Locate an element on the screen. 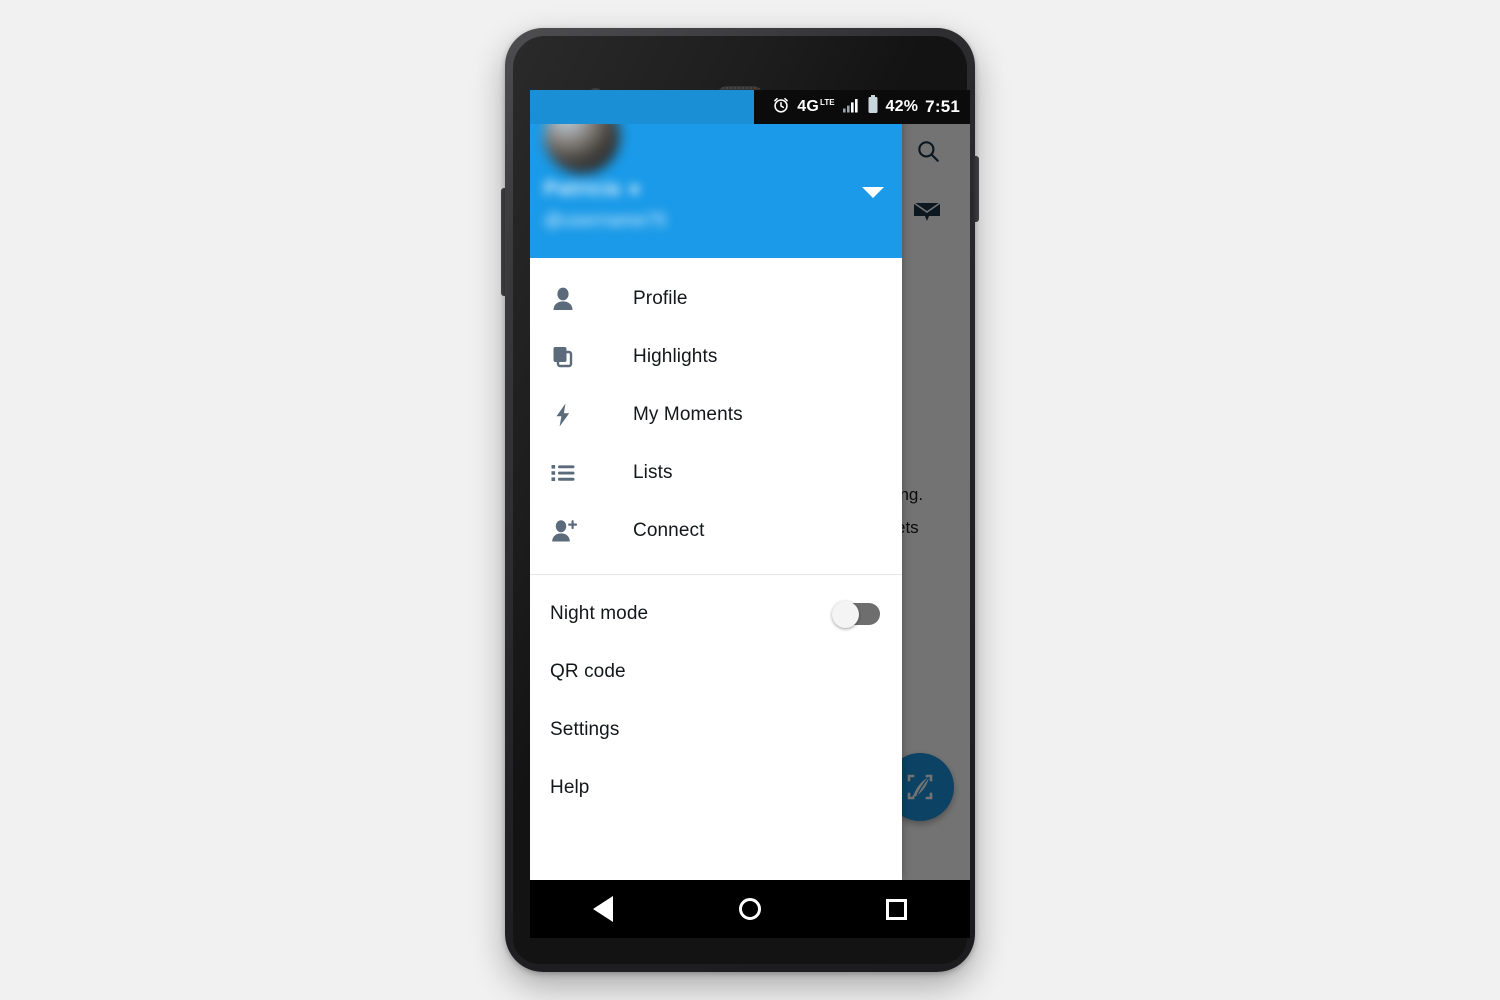 The image size is (1500, 1000). signal-bars-icon is located at coordinates (851, 107).